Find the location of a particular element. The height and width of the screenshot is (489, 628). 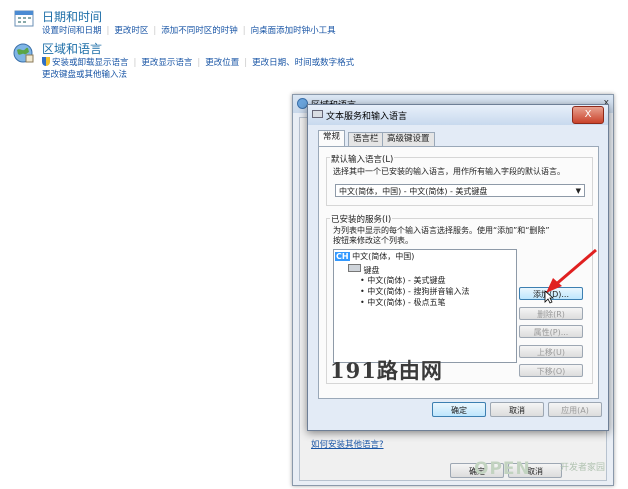

installed-services-description-2: 按钮来修改这个列表。 is located at coordinates (373, 240).